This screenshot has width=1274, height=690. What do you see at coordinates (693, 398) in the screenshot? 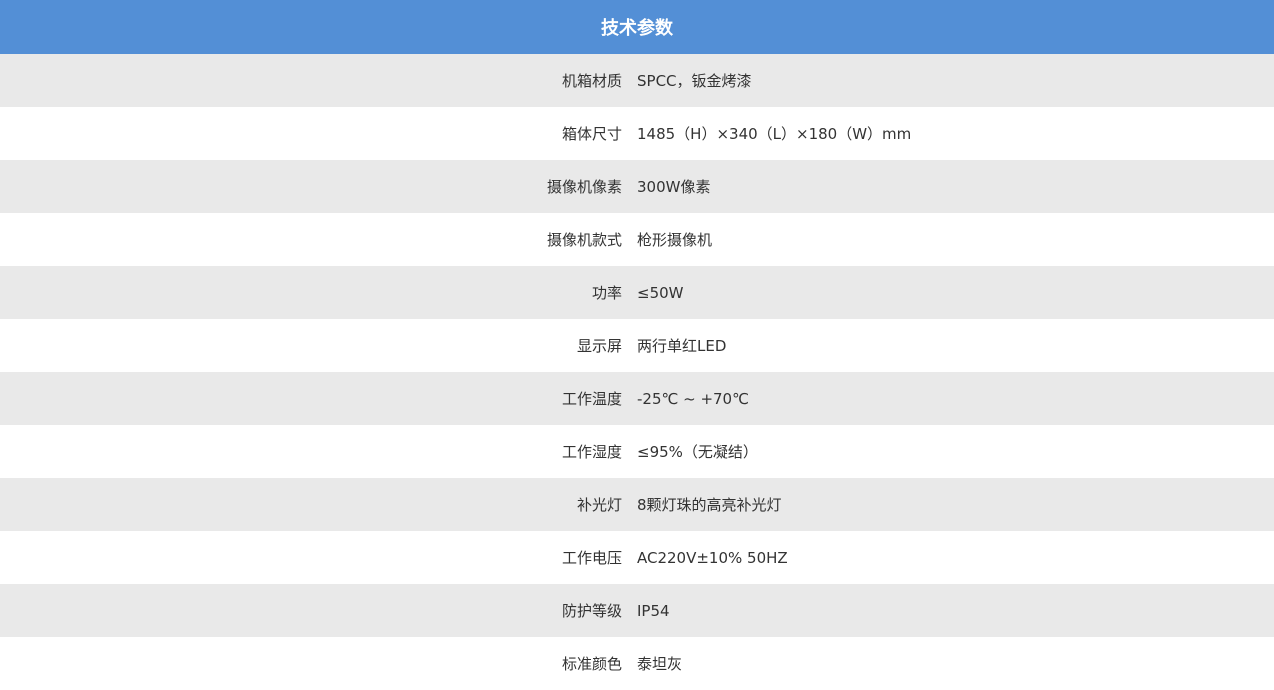
I see `spec-value: -25℃ ~ +70℃` at bounding box center [693, 398].